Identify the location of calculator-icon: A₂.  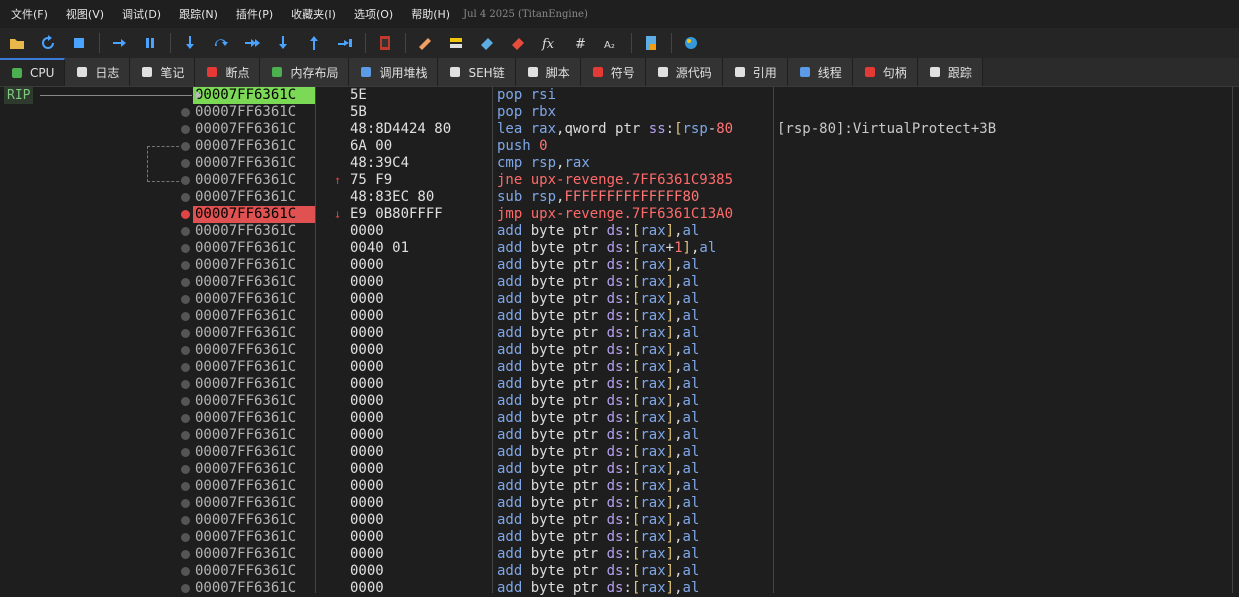
(611, 43).